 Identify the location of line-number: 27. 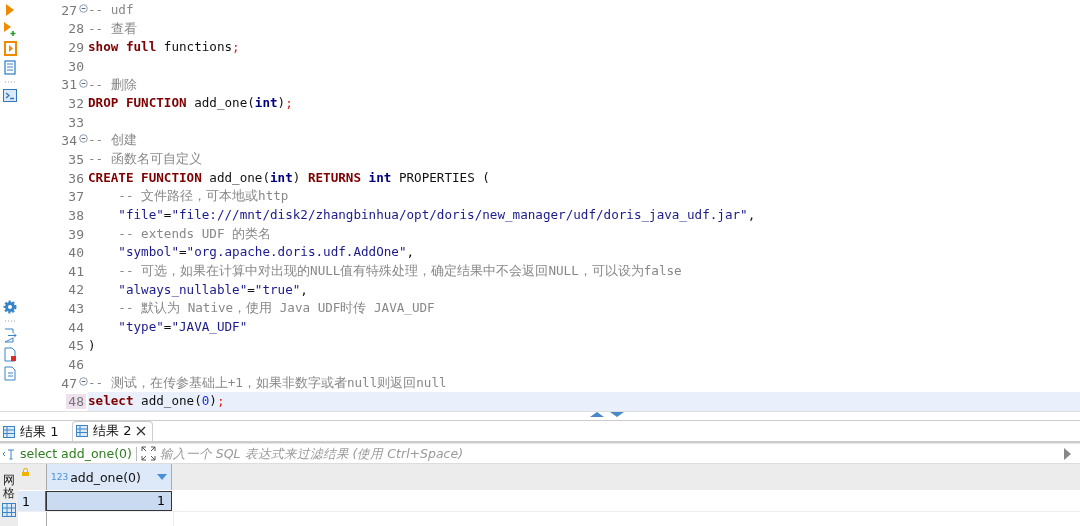
(69, 10).